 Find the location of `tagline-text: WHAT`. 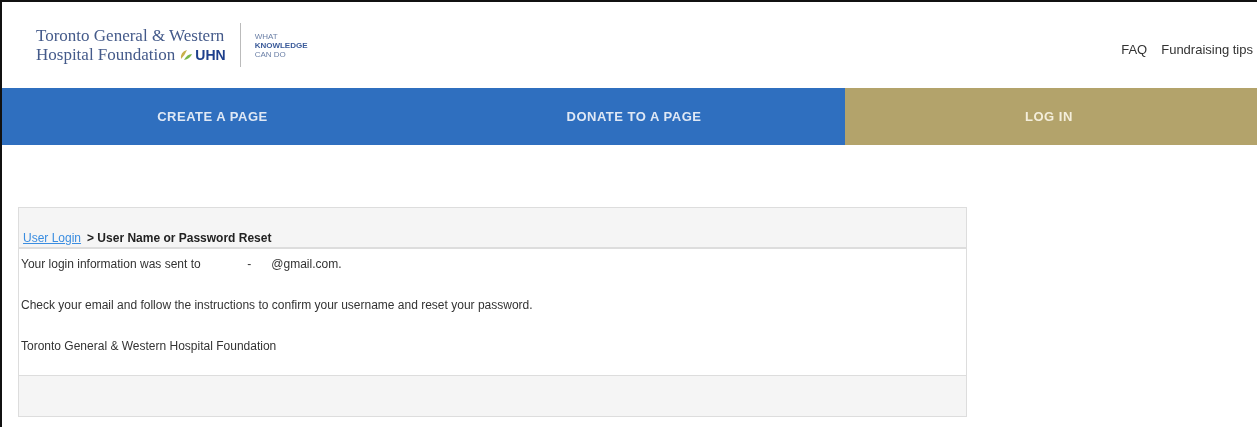

tagline-text: WHAT is located at coordinates (266, 36).